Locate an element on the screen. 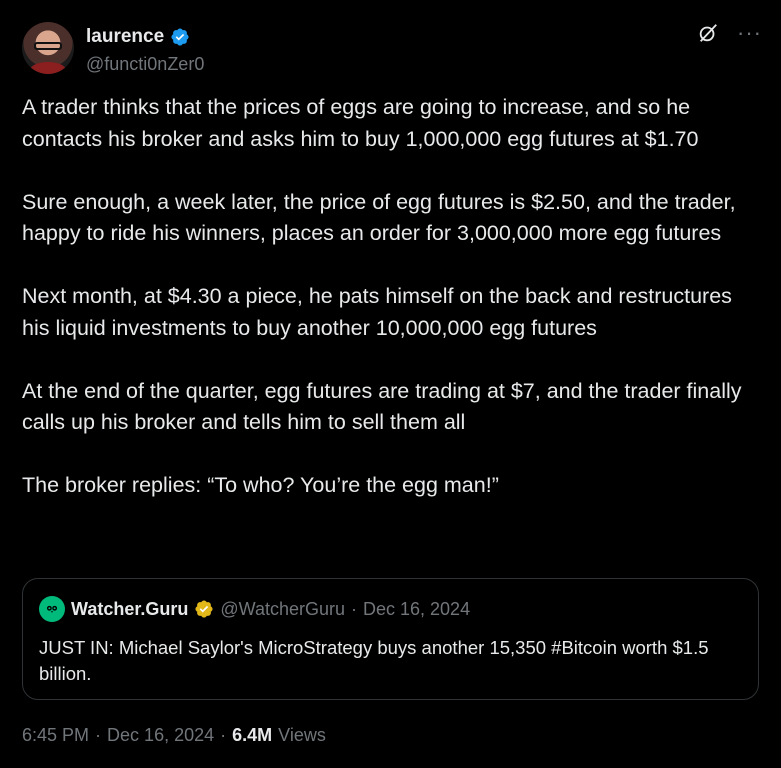 The height and width of the screenshot is (768, 781). verified-badge-icon is located at coordinates (180, 37).